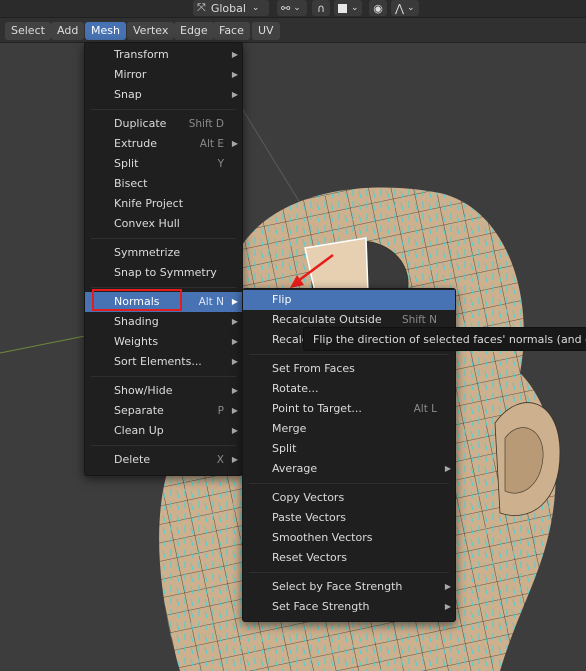  I want to click on editor-menubar: Select Add Mesh Vertex Edge Face UV, so click(293, 30).